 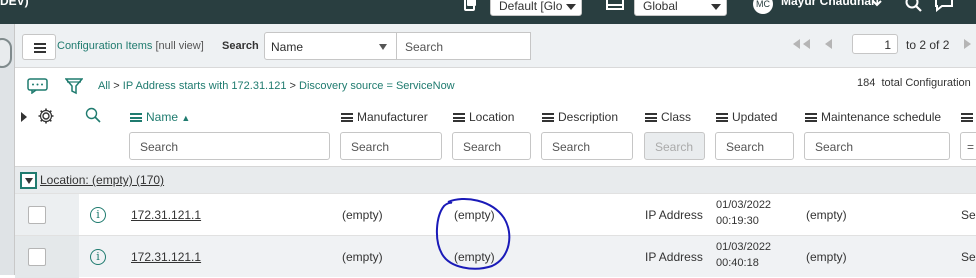 What do you see at coordinates (24, 118) in the screenshot?
I see `expand-arrow-icon` at bounding box center [24, 118].